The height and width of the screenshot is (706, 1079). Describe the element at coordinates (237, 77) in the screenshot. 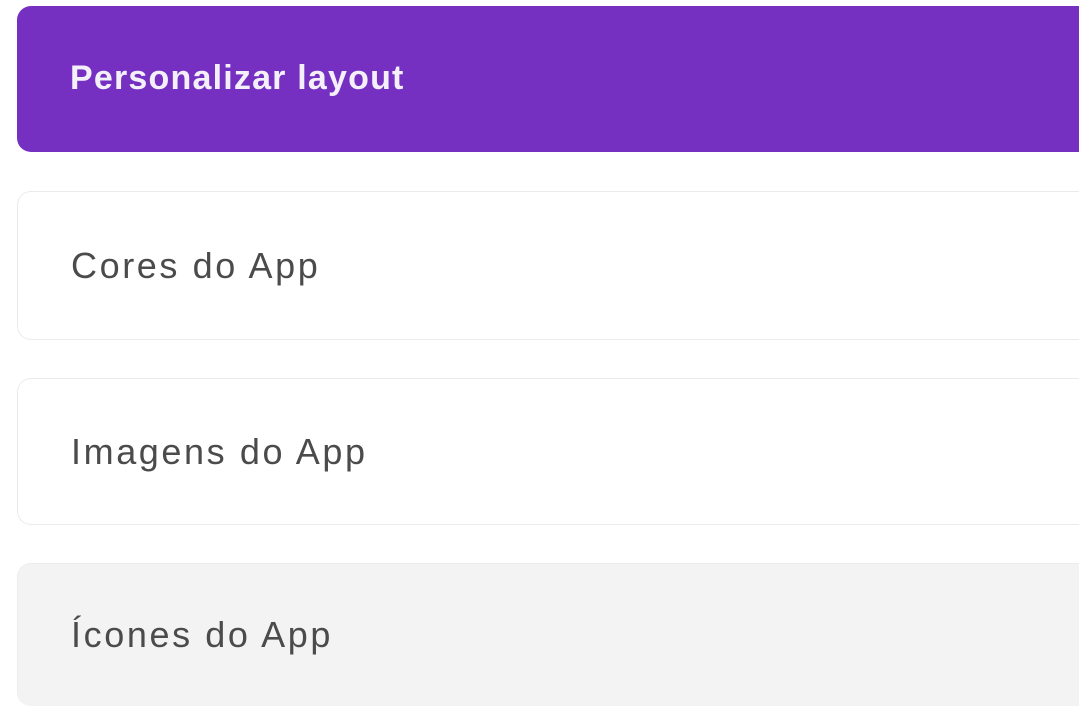

I see `menu-header-label: Personalizar layout` at that location.